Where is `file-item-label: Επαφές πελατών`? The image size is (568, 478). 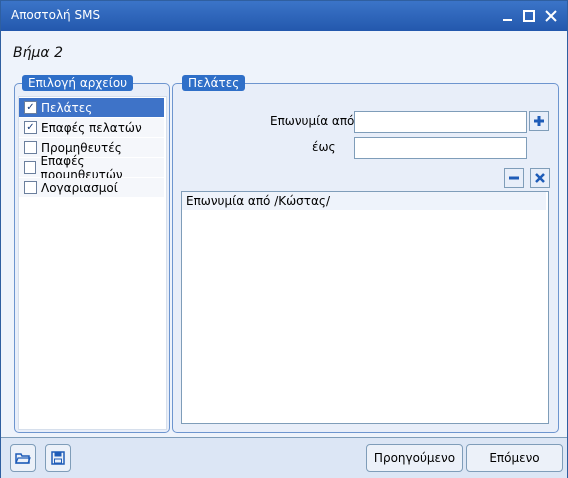 file-item-label: Επαφές πελατών is located at coordinates (91, 127).